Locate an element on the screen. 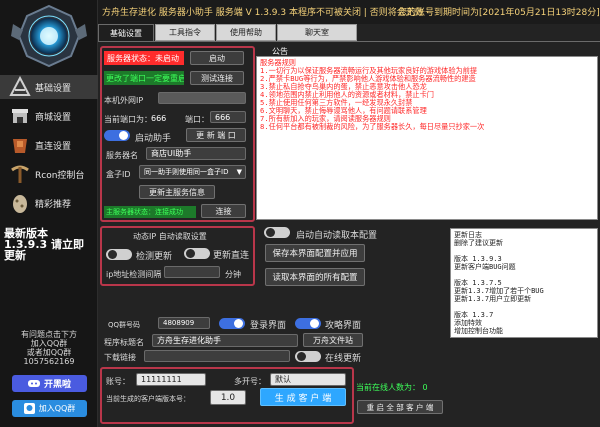  auto-read-config-label: 启动自动读取本配置 is located at coordinates (337, 236).